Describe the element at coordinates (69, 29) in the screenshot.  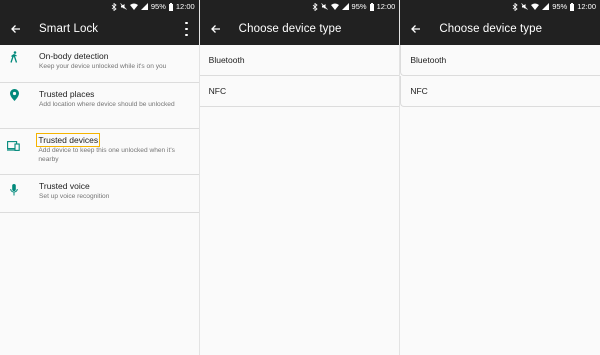
I see `page-title: Smart Lock` at that location.